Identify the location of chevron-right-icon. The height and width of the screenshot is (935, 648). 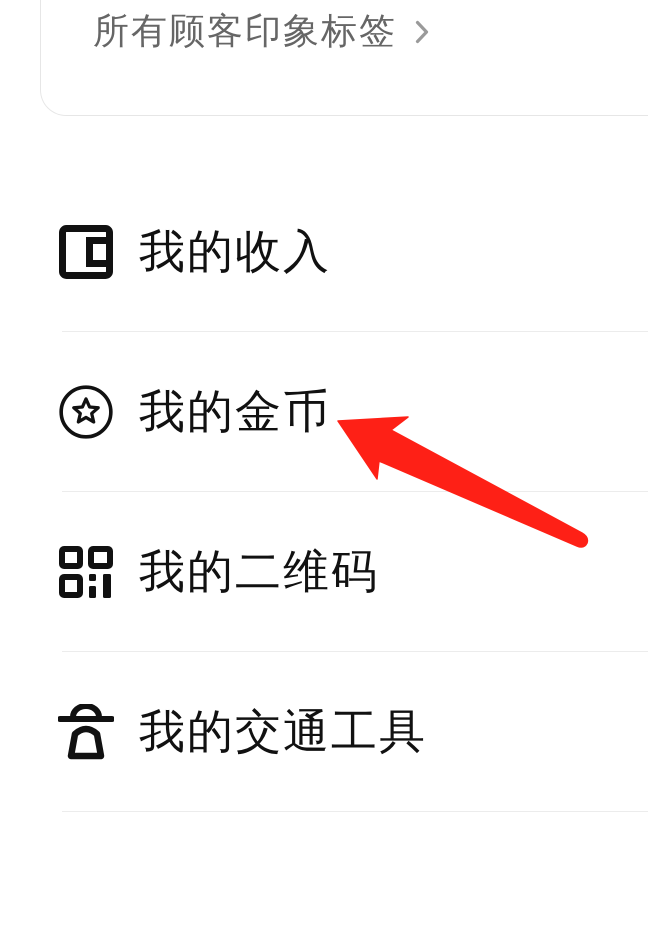
(422, 32).